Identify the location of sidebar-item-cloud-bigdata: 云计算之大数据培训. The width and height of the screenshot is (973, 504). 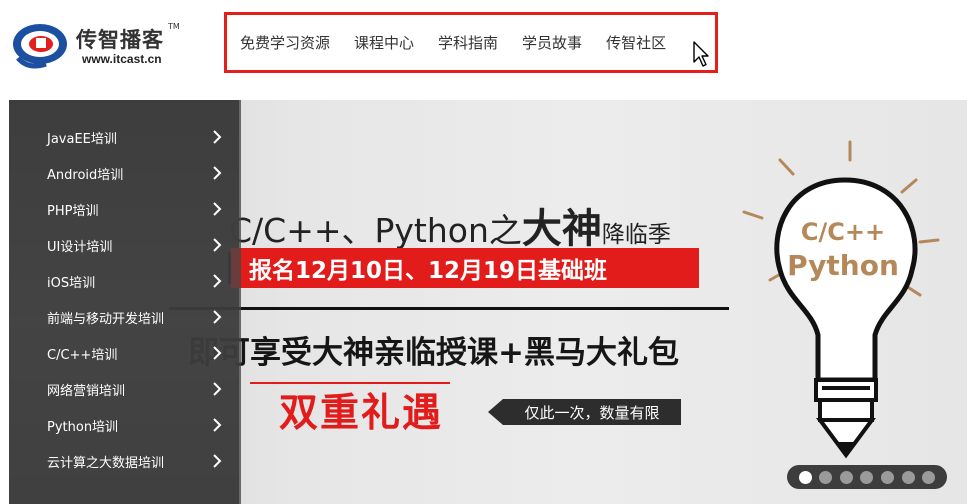
(134, 461).